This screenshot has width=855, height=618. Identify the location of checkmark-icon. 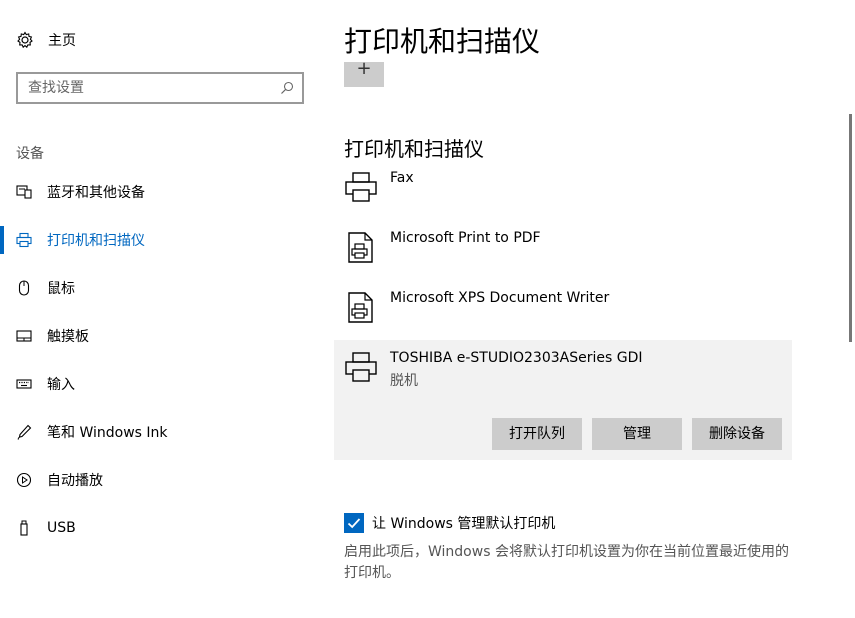
(354, 523).